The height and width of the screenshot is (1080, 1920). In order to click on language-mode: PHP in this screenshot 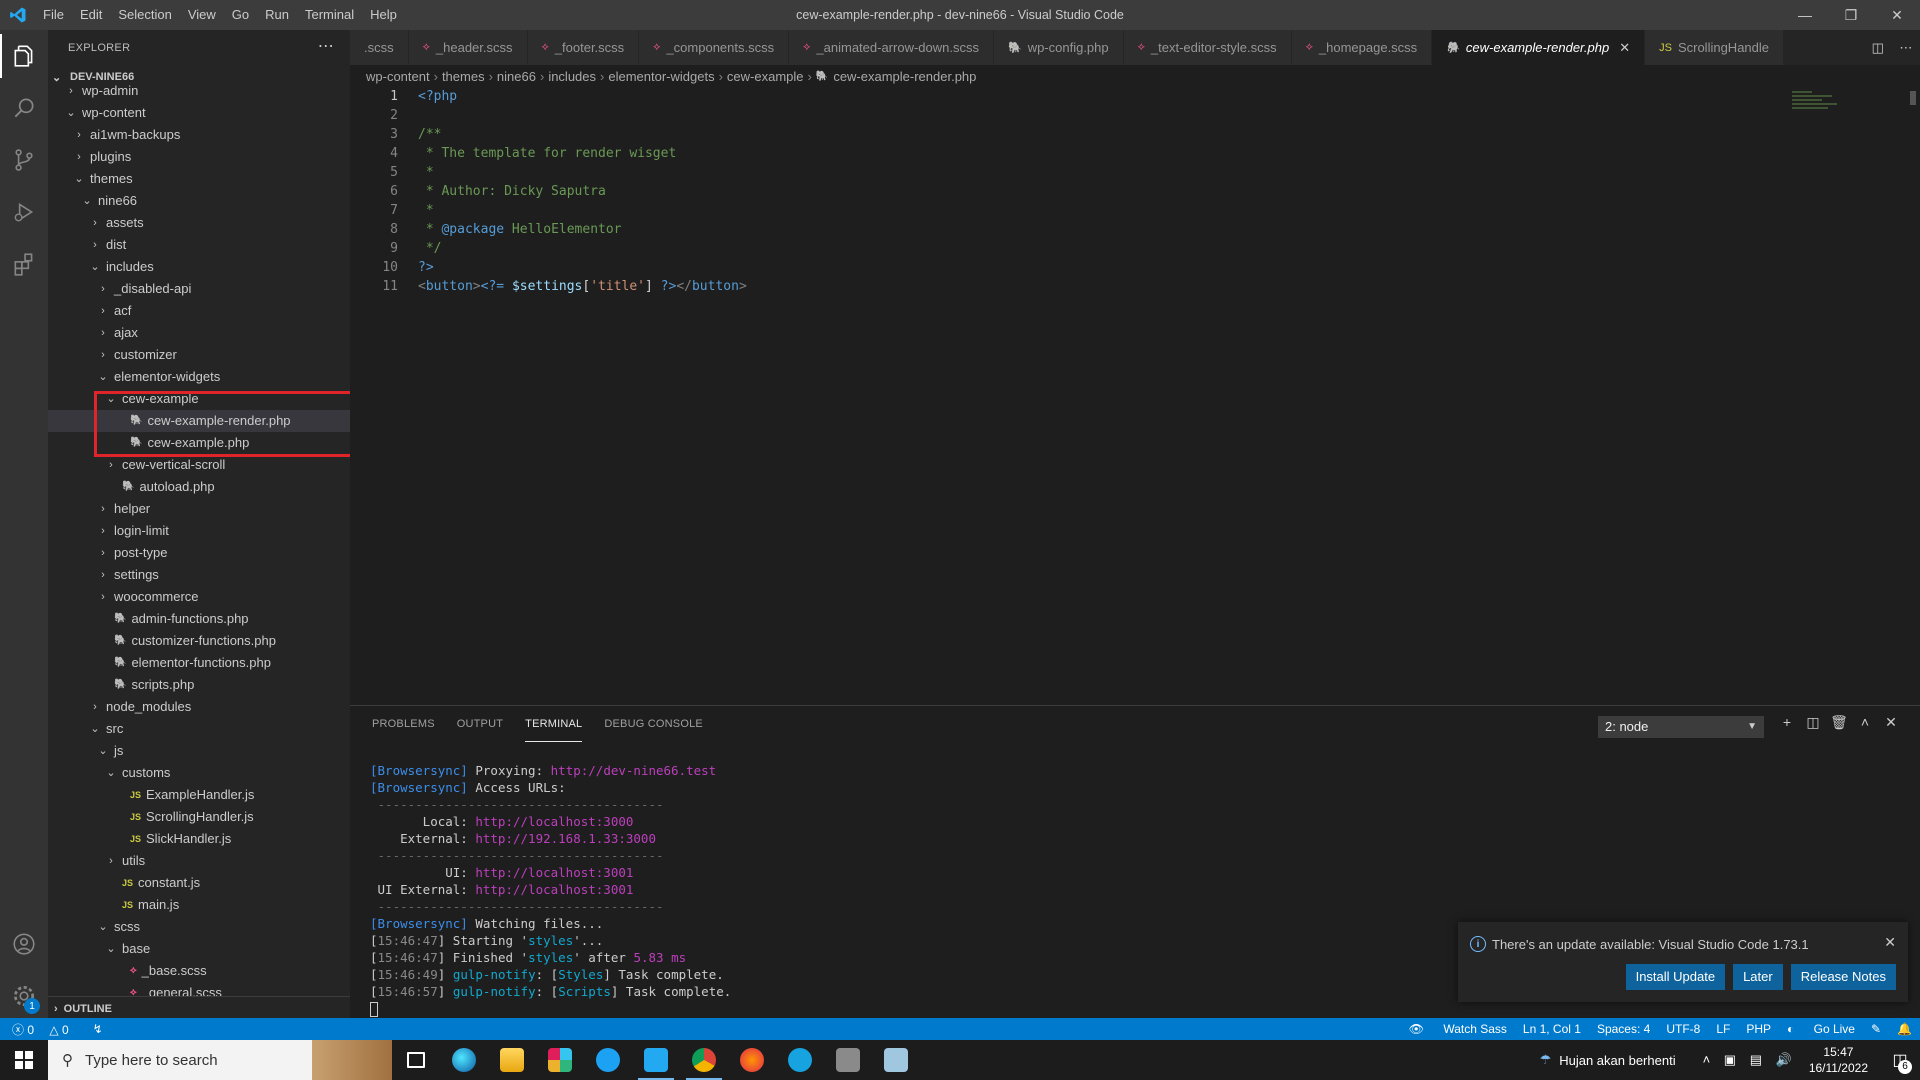, I will do `click(1758, 1029)`.